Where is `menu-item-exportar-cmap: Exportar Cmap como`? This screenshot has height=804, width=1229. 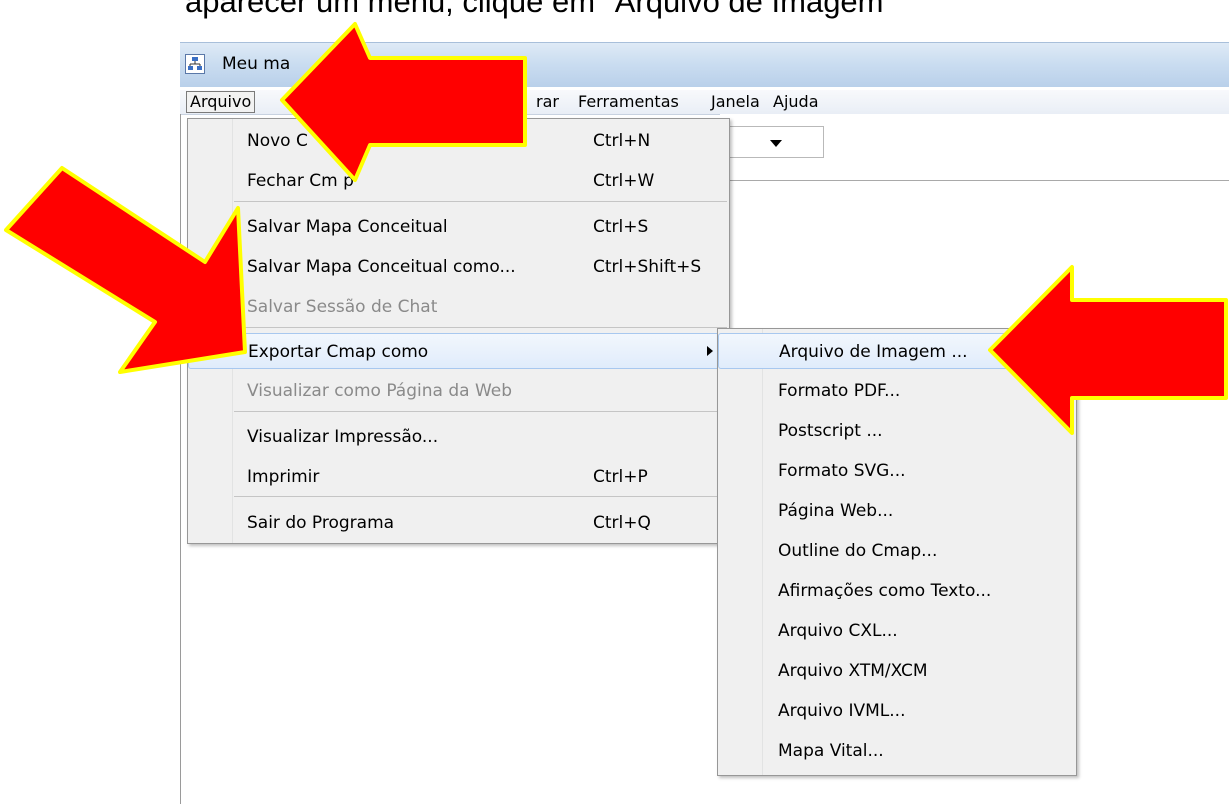
menu-item-exportar-cmap: Exportar Cmap como is located at coordinates (458, 351).